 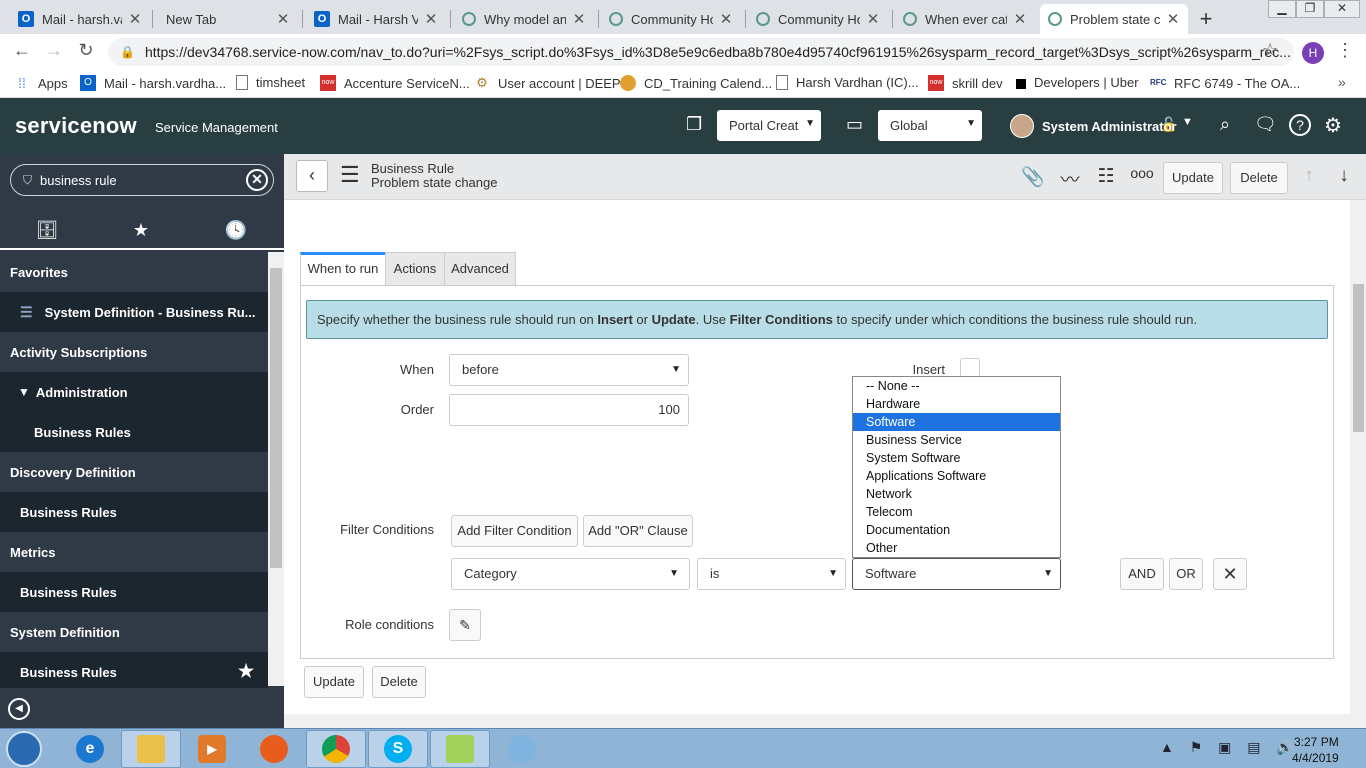 What do you see at coordinates (1077, 82) in the screenshot?
I see `bookmark-item: Developers | Uber` at bounding box center [1077, 82].